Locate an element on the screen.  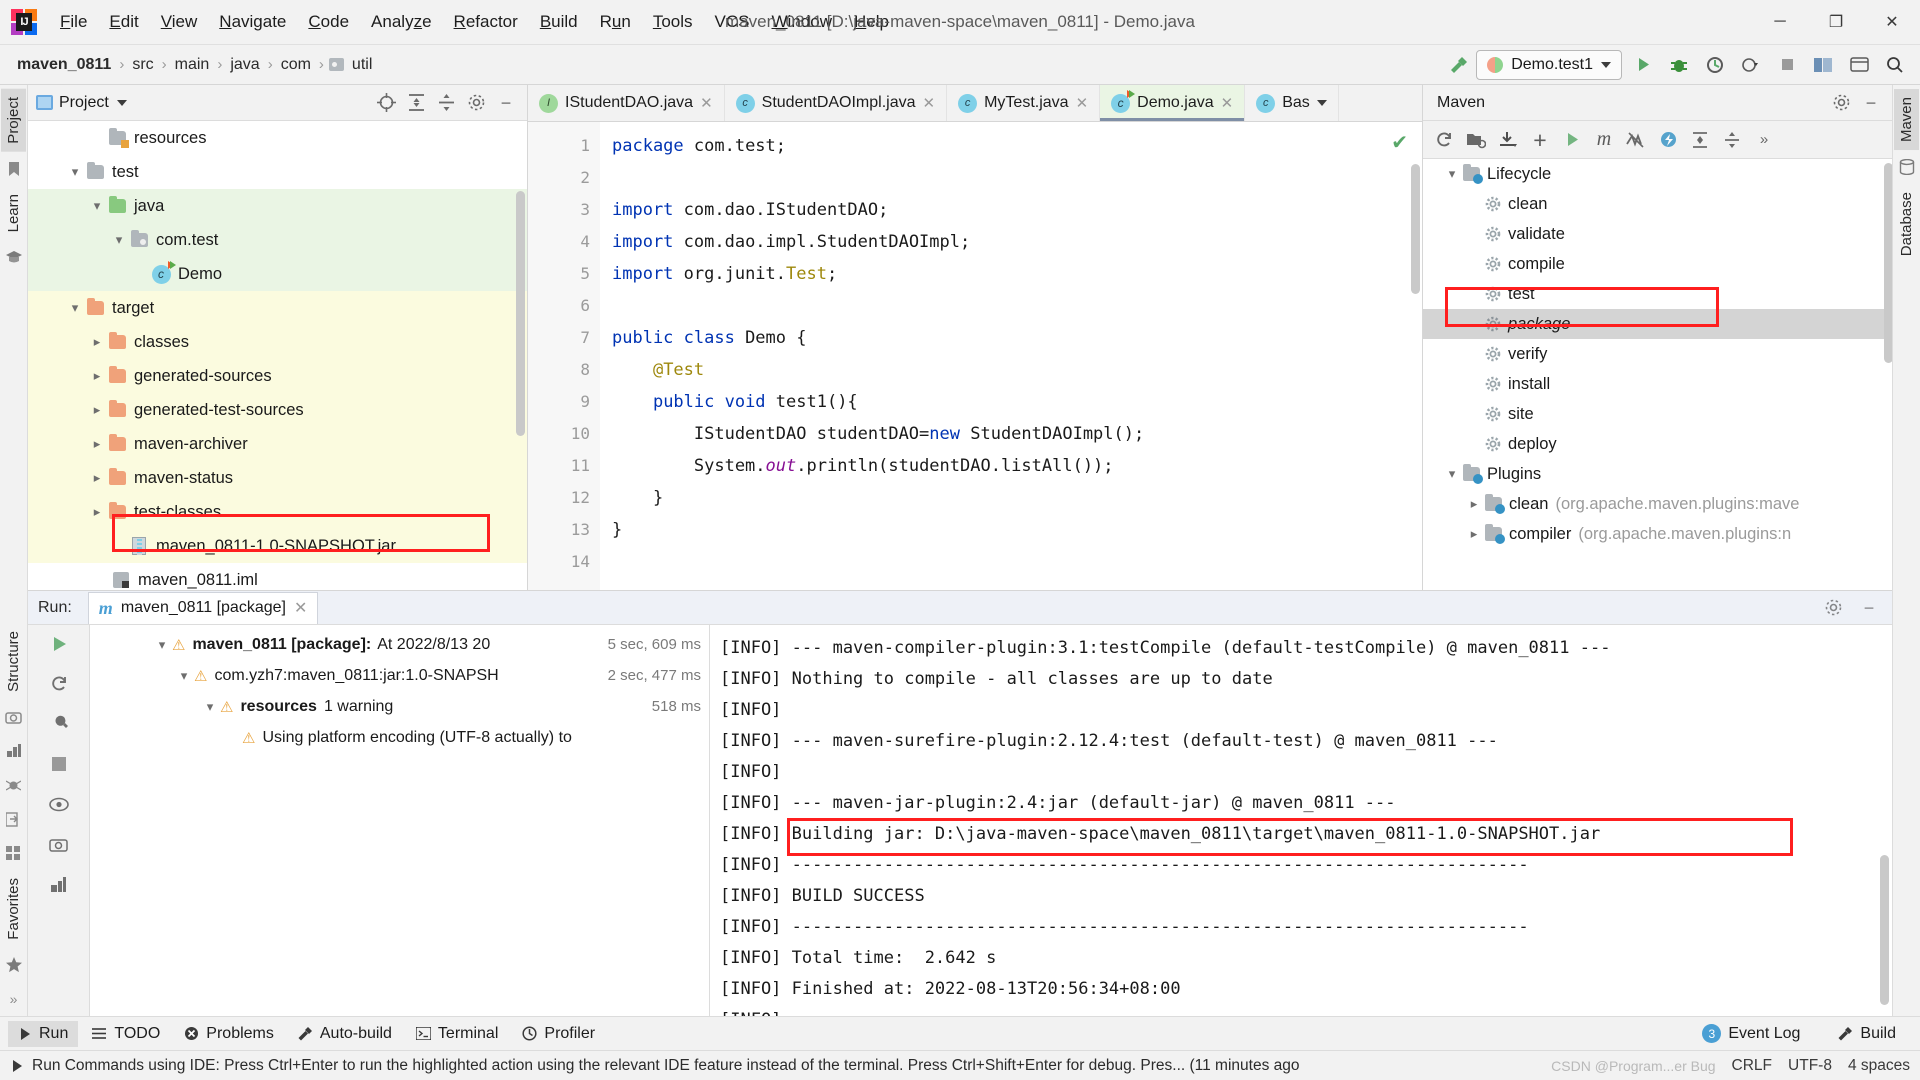
tree-item-test: ▾ test is located at coordinates (277, 172).